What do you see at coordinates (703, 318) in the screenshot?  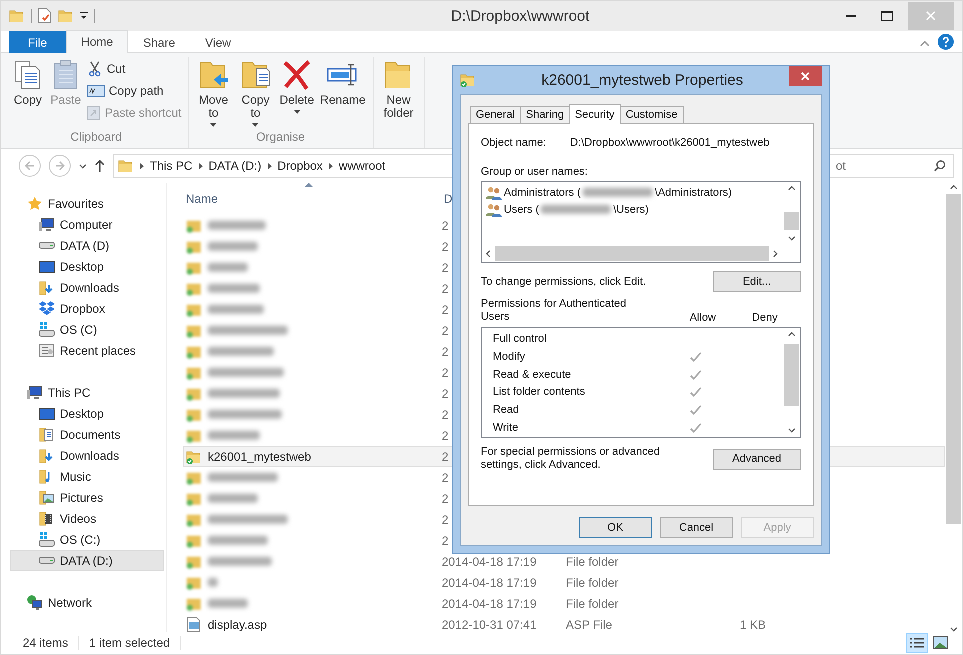 I see `allow-header: Allow` at bounding box center [703, 318].